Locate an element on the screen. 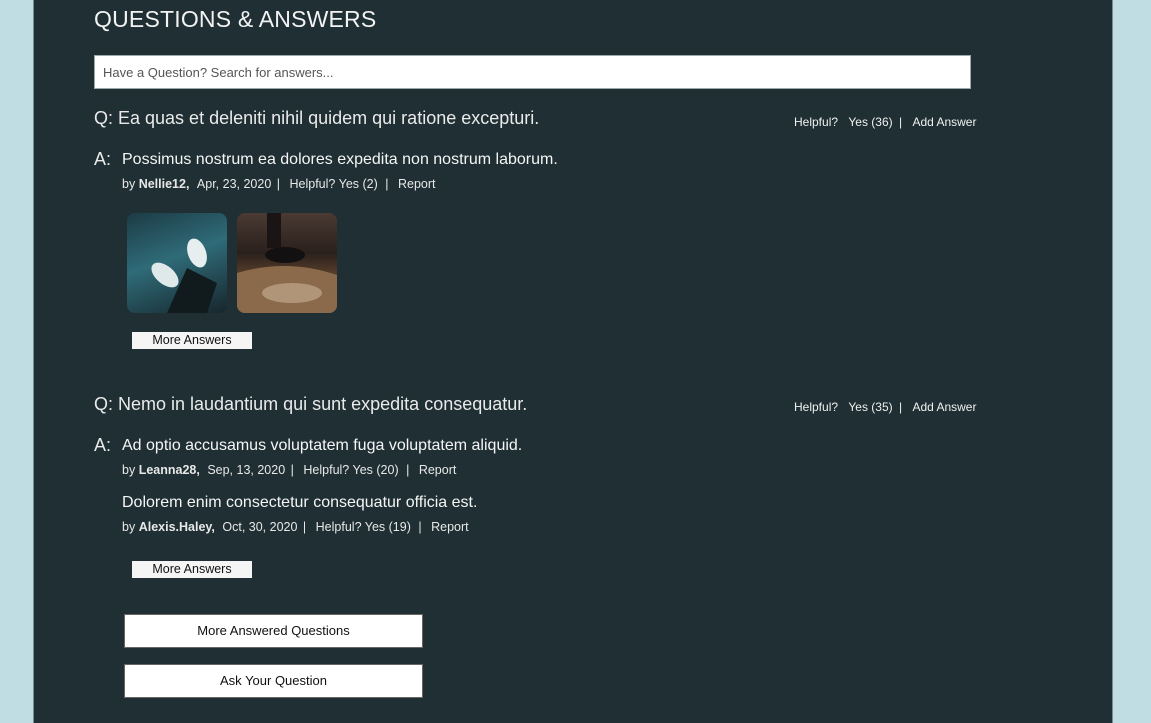 The width and height of the screenshot is (1151, 723). ask-question-button: Ask Your Question is located at coordinates (273, 681).